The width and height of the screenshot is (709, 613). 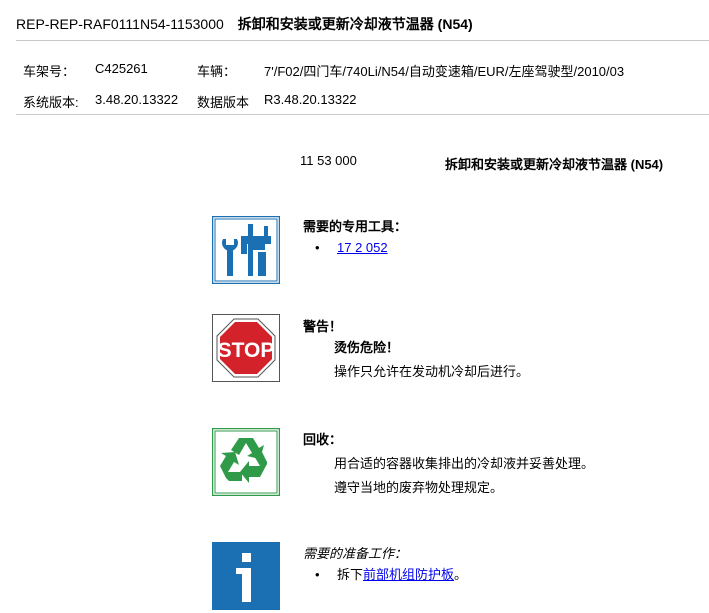 I want to click on preparation-prefix: 拆下, so click(x=350, y=574).